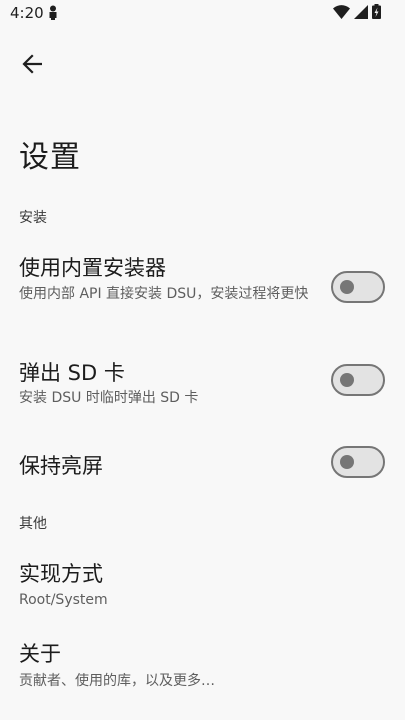 The height and width of the screenshot is (720, 405). Describe the element at coordinates (341, 11) in the screenshot. I see `wifi-icon` at that location.